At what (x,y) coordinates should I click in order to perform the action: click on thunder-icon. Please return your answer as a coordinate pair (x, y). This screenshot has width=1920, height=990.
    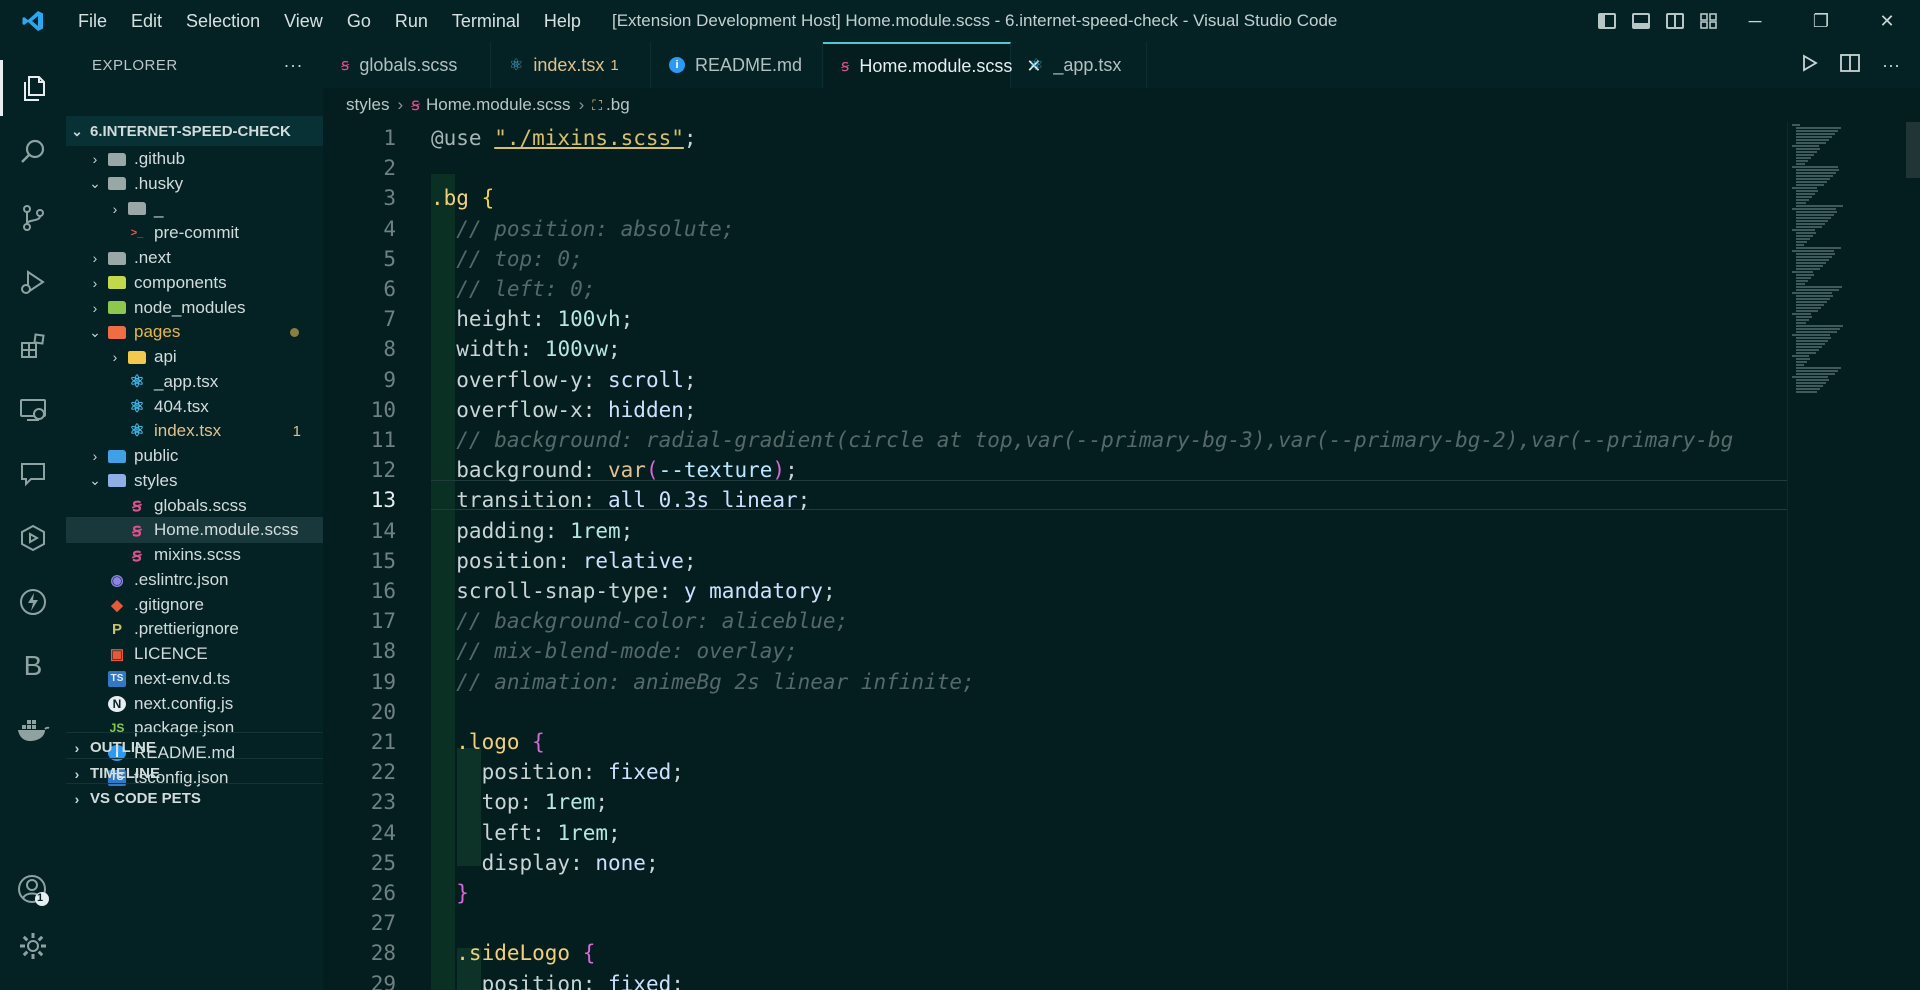
    Looking at the image, I should click on (33, 602).